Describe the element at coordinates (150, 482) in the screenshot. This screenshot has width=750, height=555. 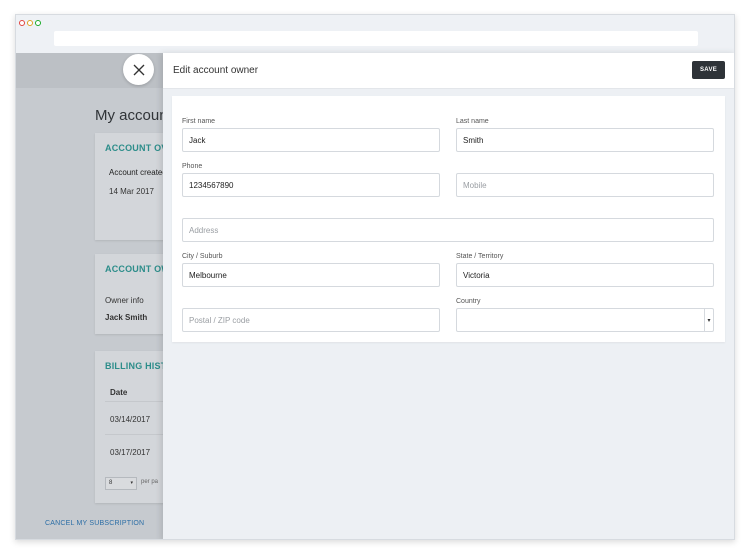
I see `per-page-label: per pa` at that location.